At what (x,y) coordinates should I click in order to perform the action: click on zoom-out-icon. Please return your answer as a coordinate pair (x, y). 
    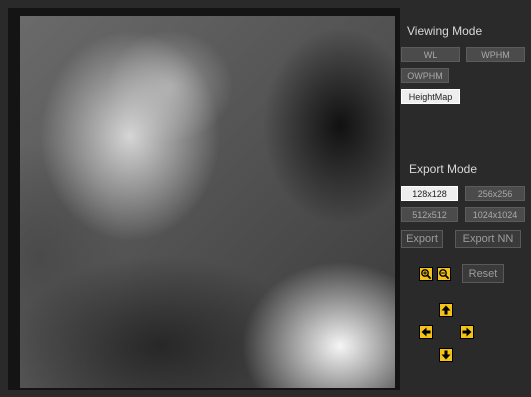
    Looking at the image, I should click on (444, 274).